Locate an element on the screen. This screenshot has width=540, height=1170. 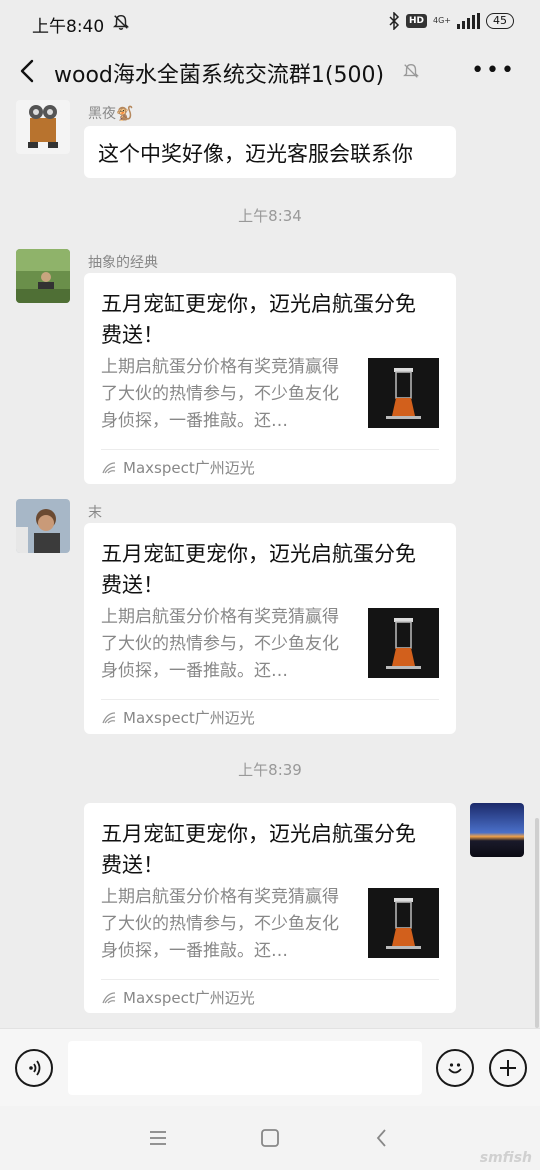
home-icon is located at coordinates (270, 1138).